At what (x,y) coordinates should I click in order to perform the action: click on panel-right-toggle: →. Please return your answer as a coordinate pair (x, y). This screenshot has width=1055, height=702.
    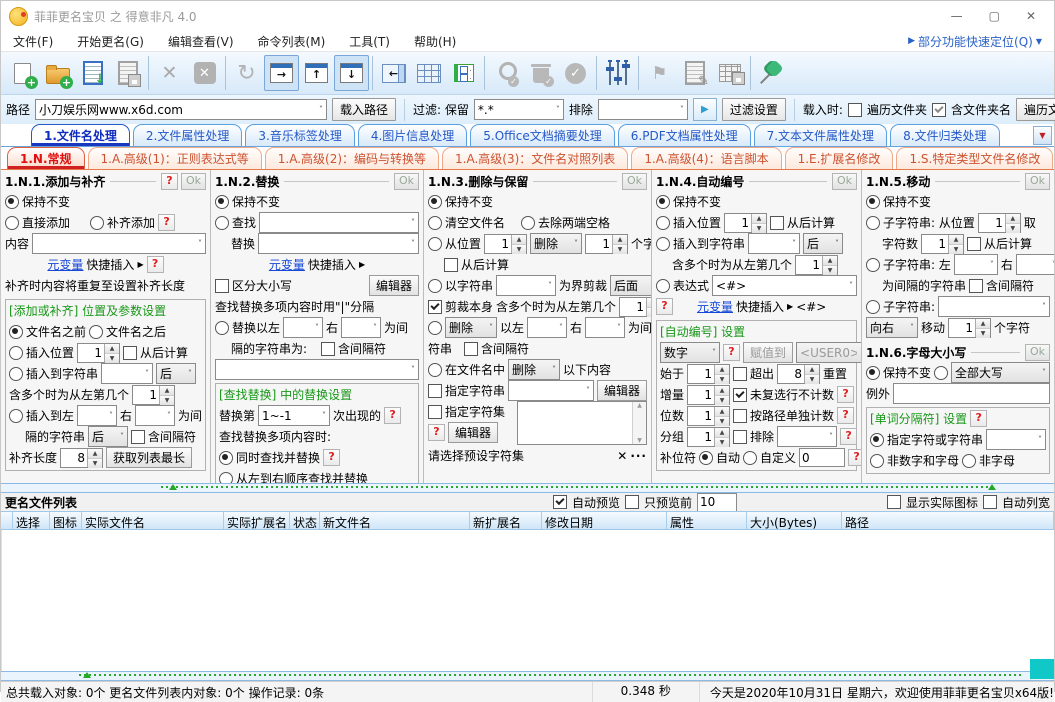
    Looking at the image, I should click on (281, 73).